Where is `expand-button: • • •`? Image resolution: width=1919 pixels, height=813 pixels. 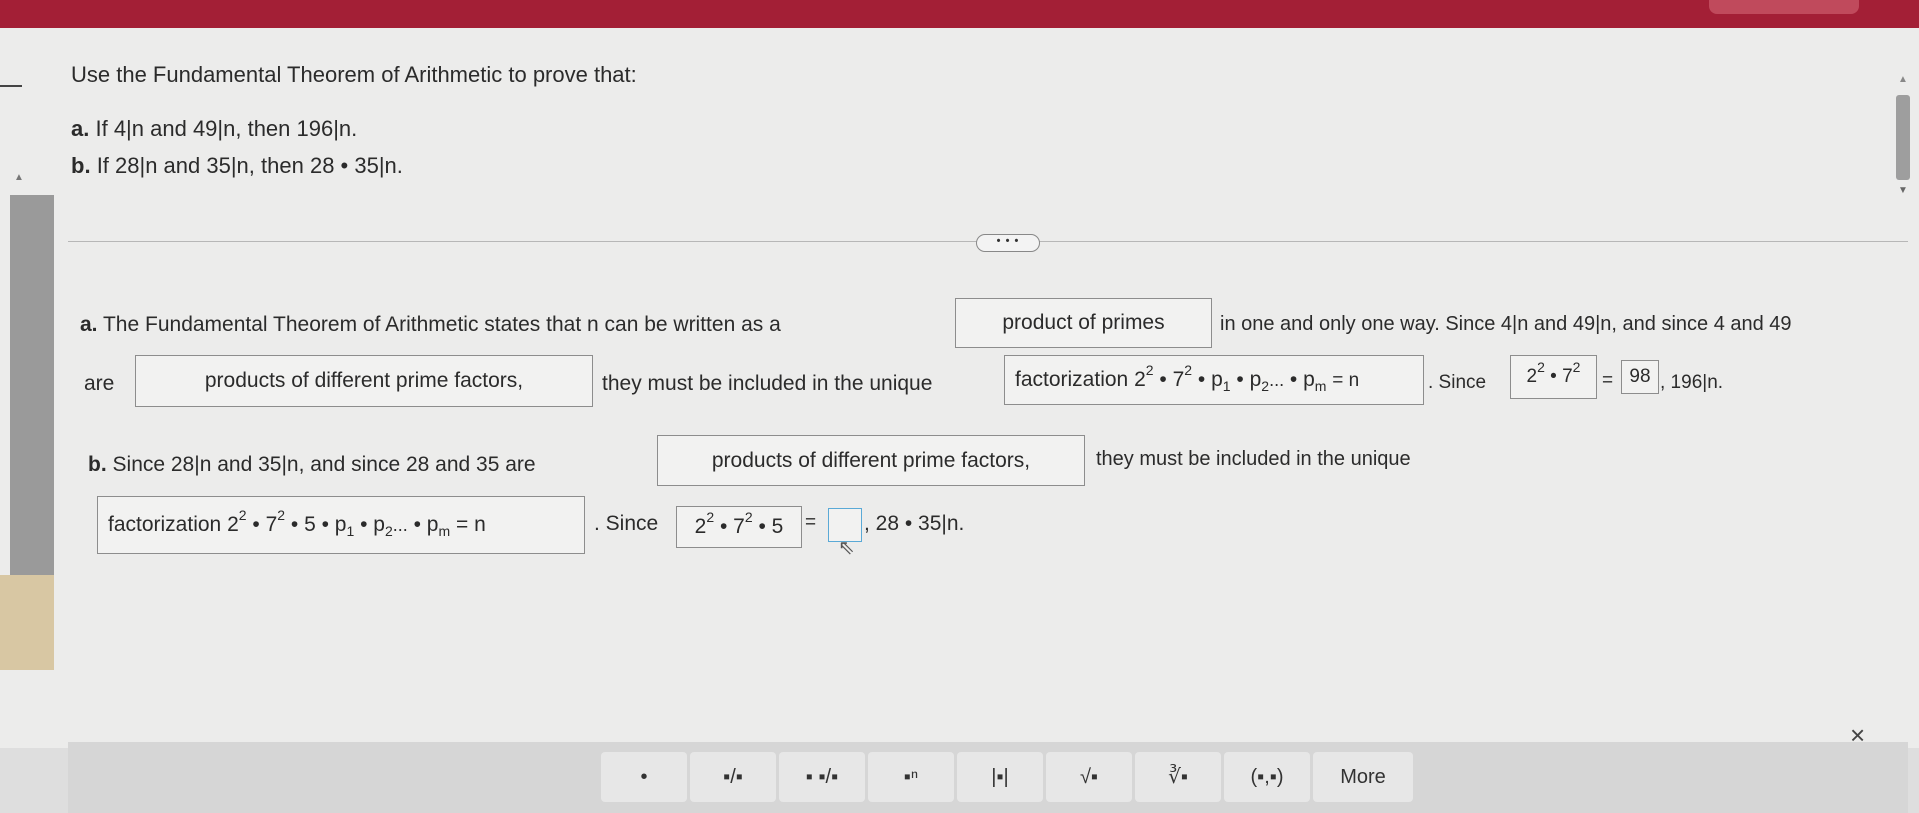
expand-button: • • • is located at coordinates (1008, 243).